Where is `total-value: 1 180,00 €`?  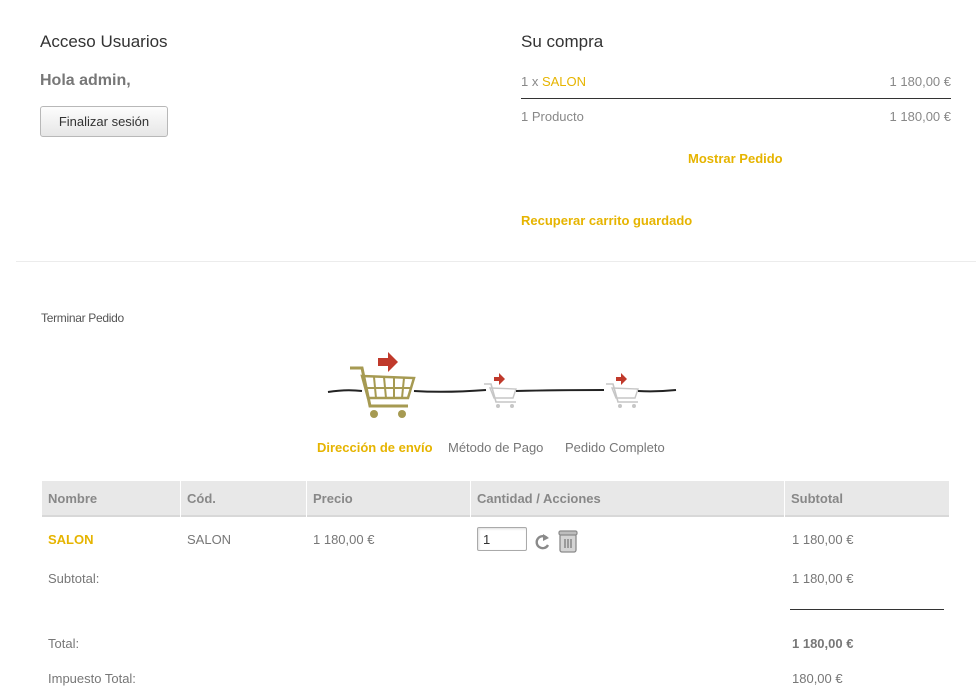
total-value: 1 180,00 € is located at coordinates (823, 643).